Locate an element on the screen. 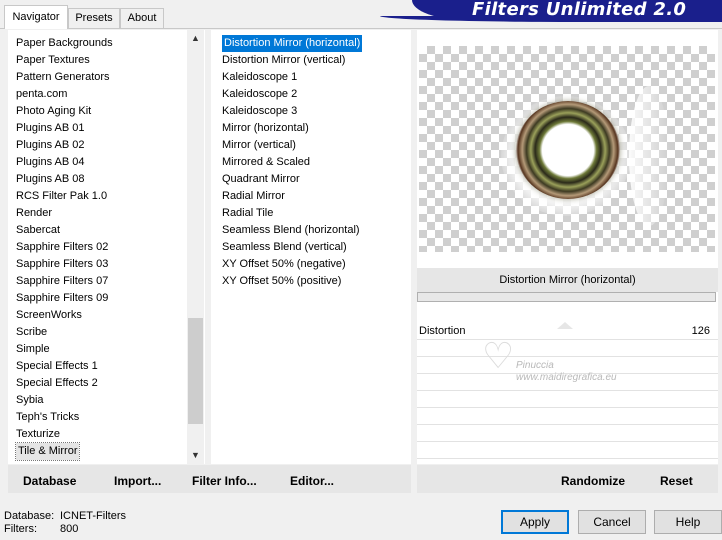 Image resolution: width=722 pixels, height=540 pixels. navigator-scrollbar: ▲ ▼ is located at coordinates (195, 247).